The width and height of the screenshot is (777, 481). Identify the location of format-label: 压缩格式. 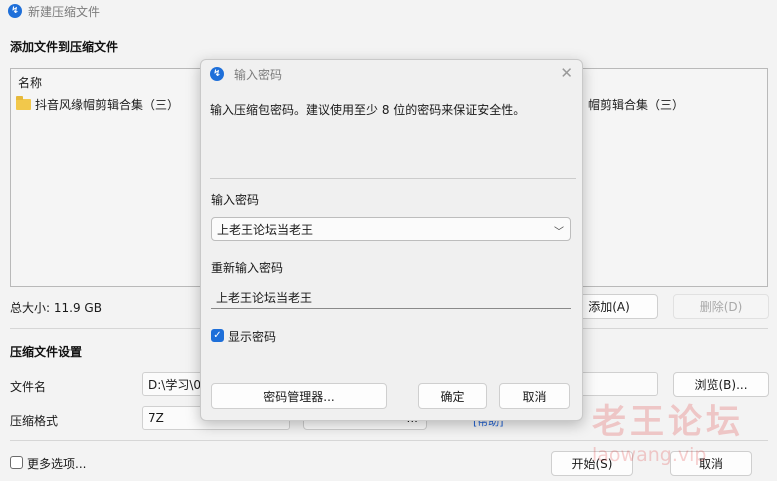
(34, 421).